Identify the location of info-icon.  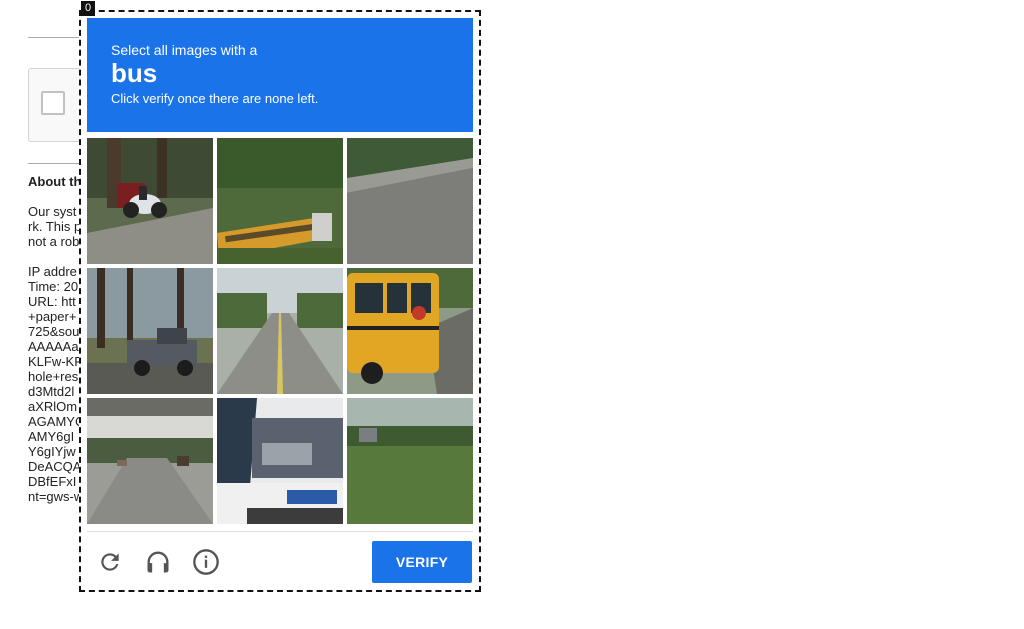
(206, 562).